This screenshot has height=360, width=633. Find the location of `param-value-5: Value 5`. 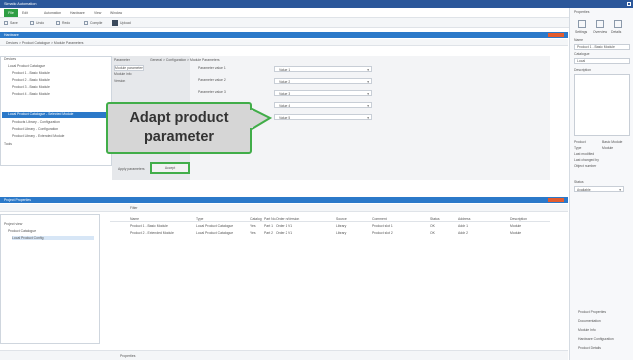

param-value-5: Value 5 is located at coordinates (285, 117).